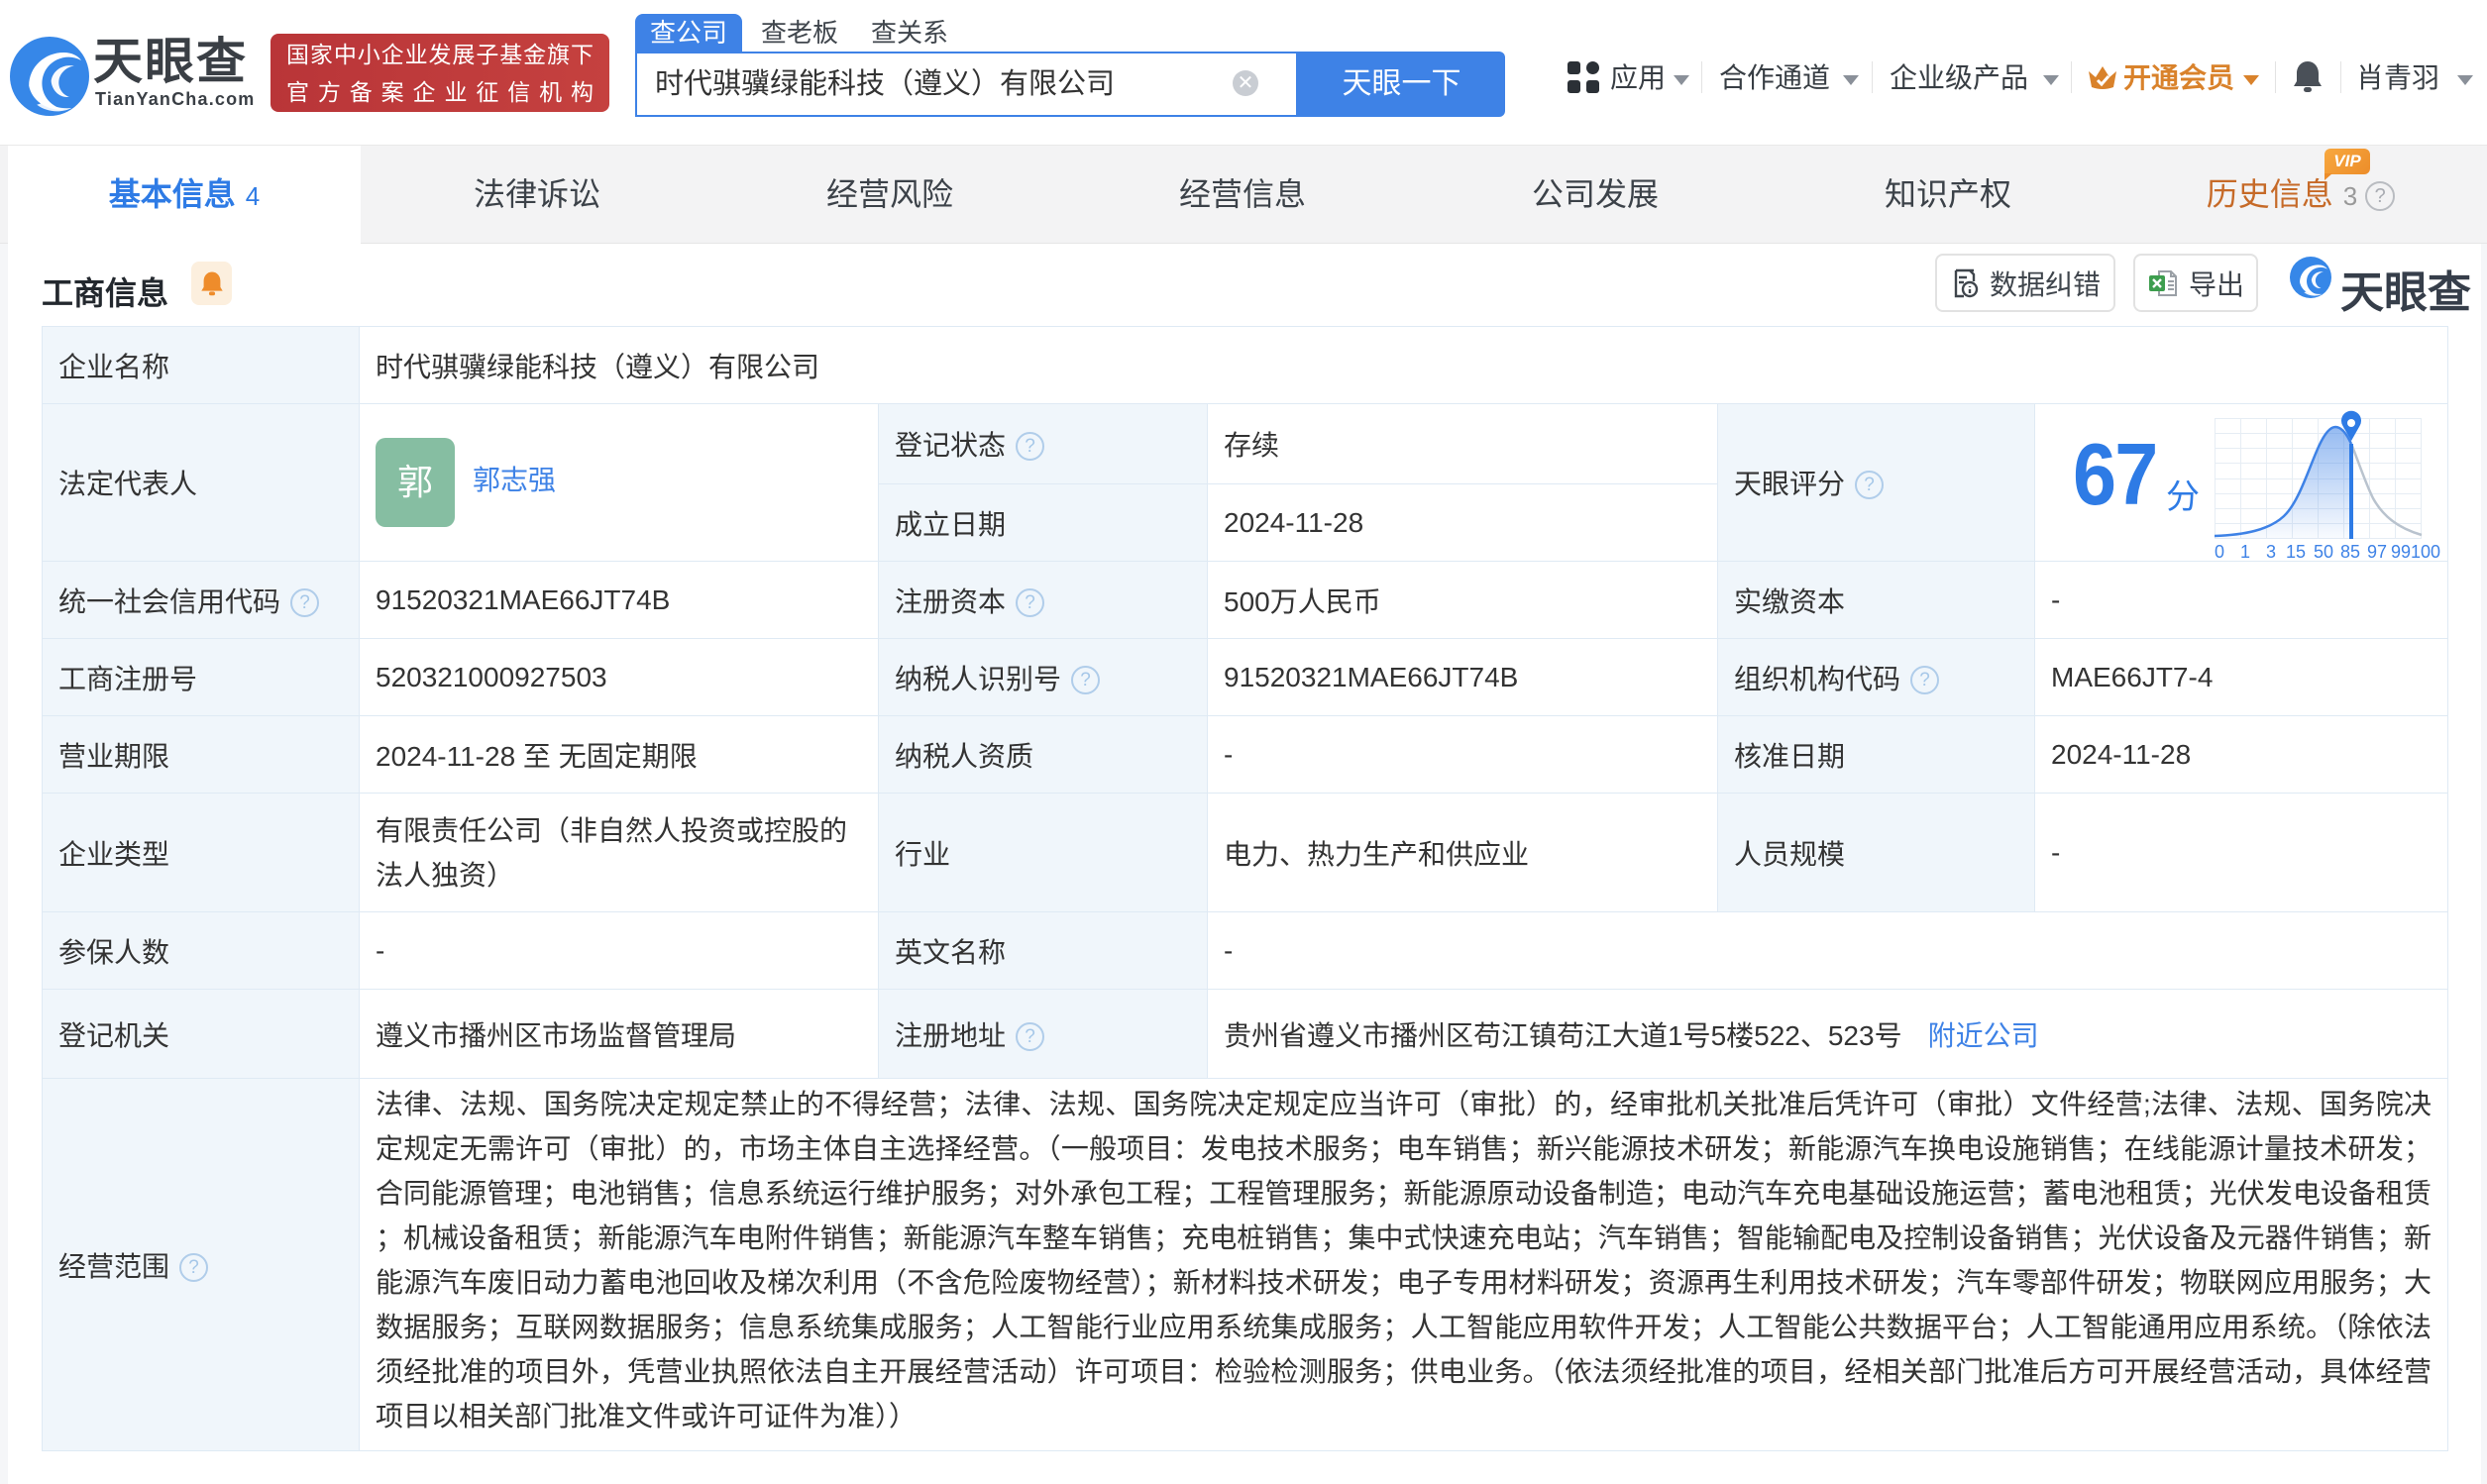 The height and width of the screenshot is (1484, 2487). What do you see at coordinates (2323, 552) in the screenshot?
I see `svg-text: 50` at bounding box center [2323, 552].